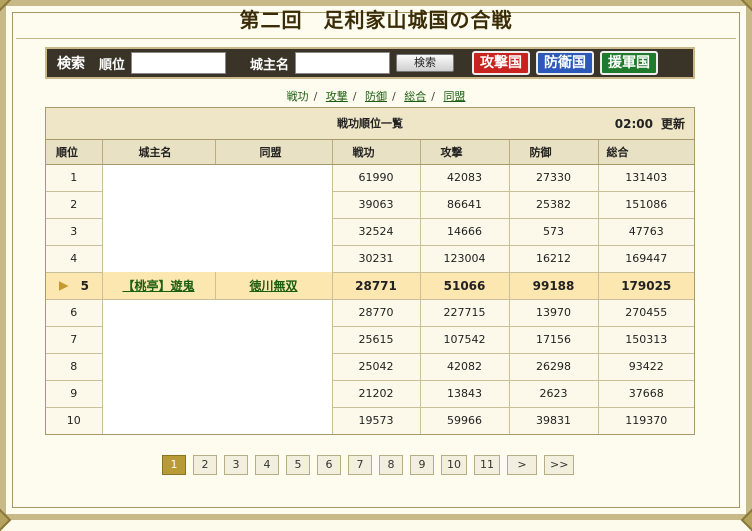 Image resolution: width=752 pixels, height=531 pixels. I want to click on table-caption-bar: 戦功順位一覧 02:00 更新, so click(370, 124).